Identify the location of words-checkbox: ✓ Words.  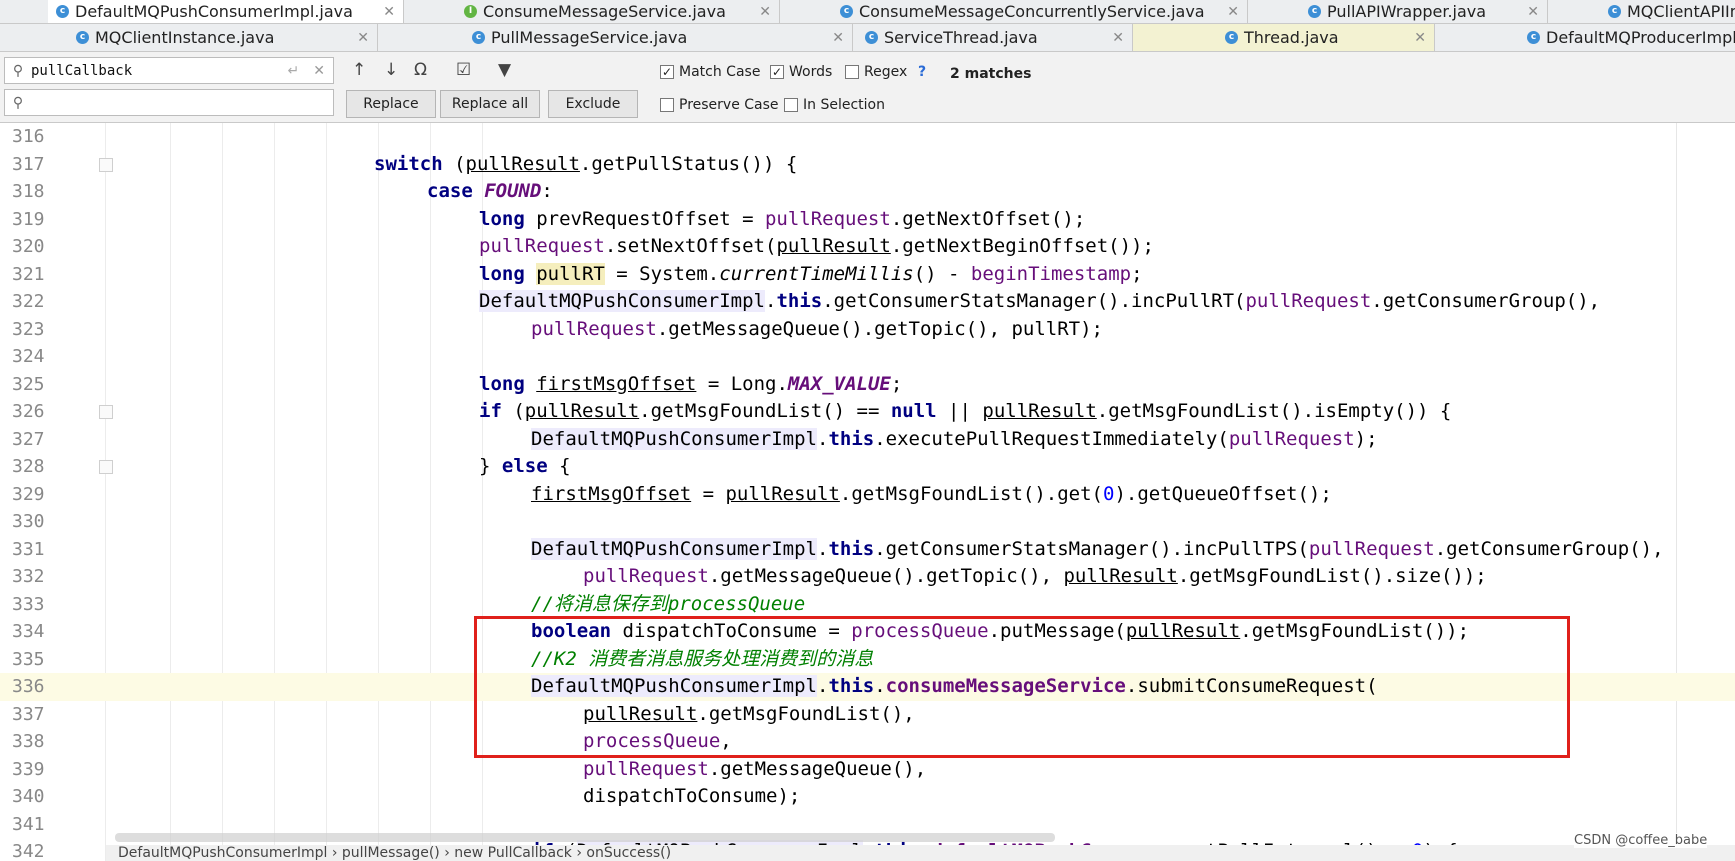
(801, 72).